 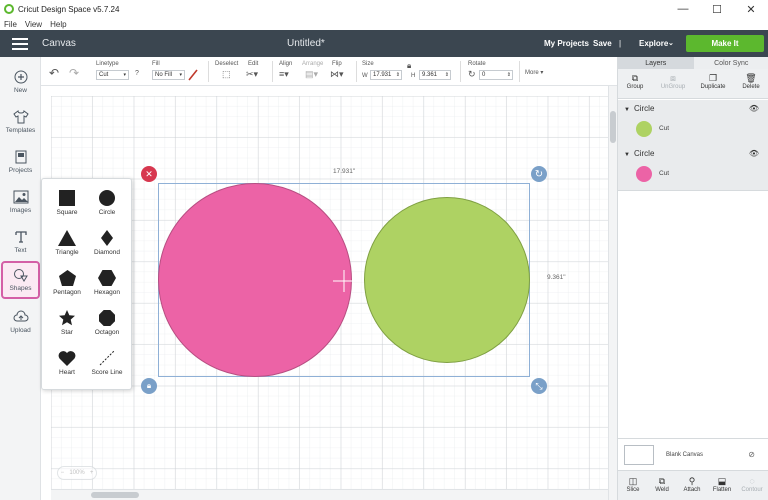 I want to click on sidebar-item-new: New, so click(x=20, y=82).